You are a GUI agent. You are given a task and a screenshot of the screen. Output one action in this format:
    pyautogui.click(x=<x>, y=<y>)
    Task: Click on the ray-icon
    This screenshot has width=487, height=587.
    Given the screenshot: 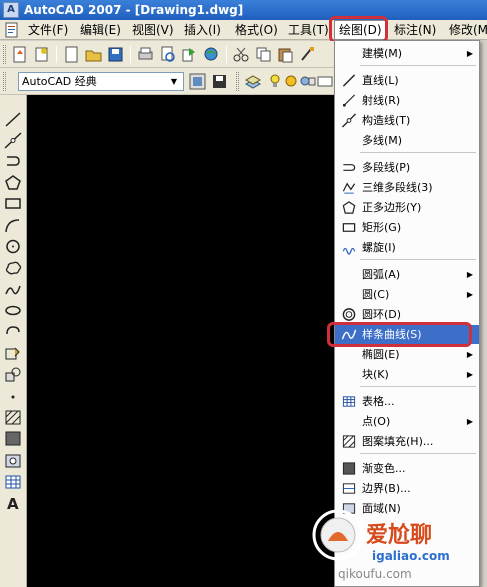 What is the action you would take?
    pyautogui.click(x=349, y=100)
    